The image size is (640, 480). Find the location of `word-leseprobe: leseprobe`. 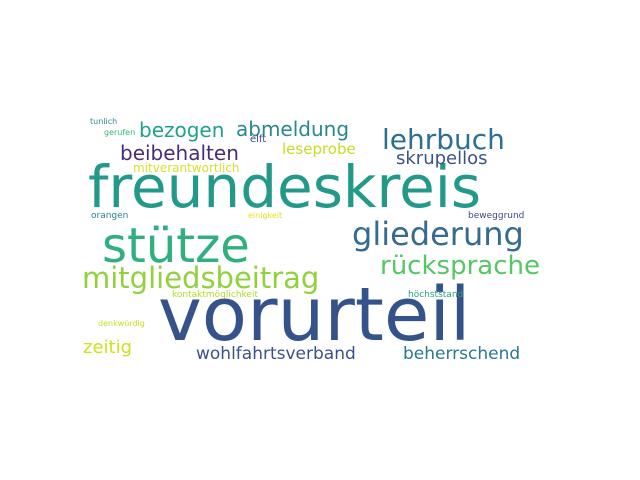

word-leseprobe: leseprobe is located at coordinates (319, 149).